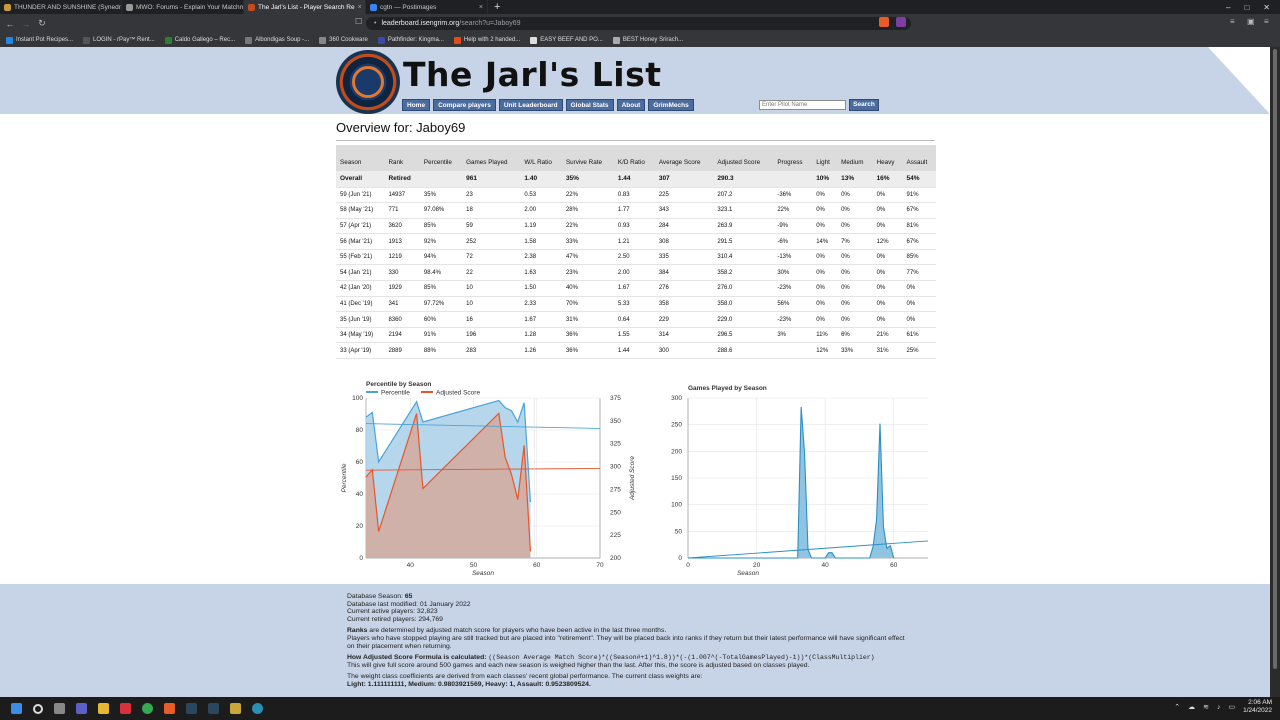 The height and width of the screenshot is (720, 1280). What do you see at coordinates (684, 158) in the screenshot?
I see `column-header: Average Score` at bounding box center [684, 158].